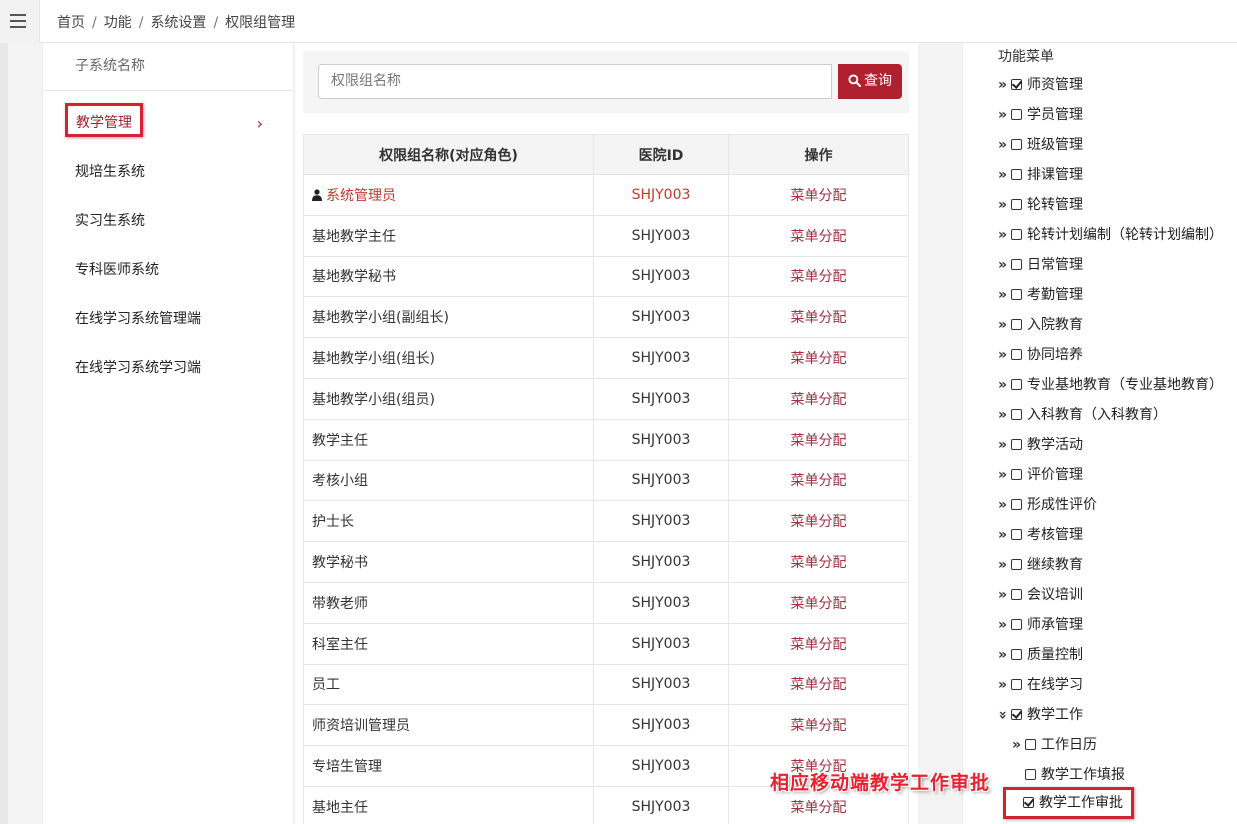 This screenshot has width=1237, height=824. Describe the element at coordinates (1040, 175) in the screenshot. I see `menu-tree-item: » 排课管理` at that location.